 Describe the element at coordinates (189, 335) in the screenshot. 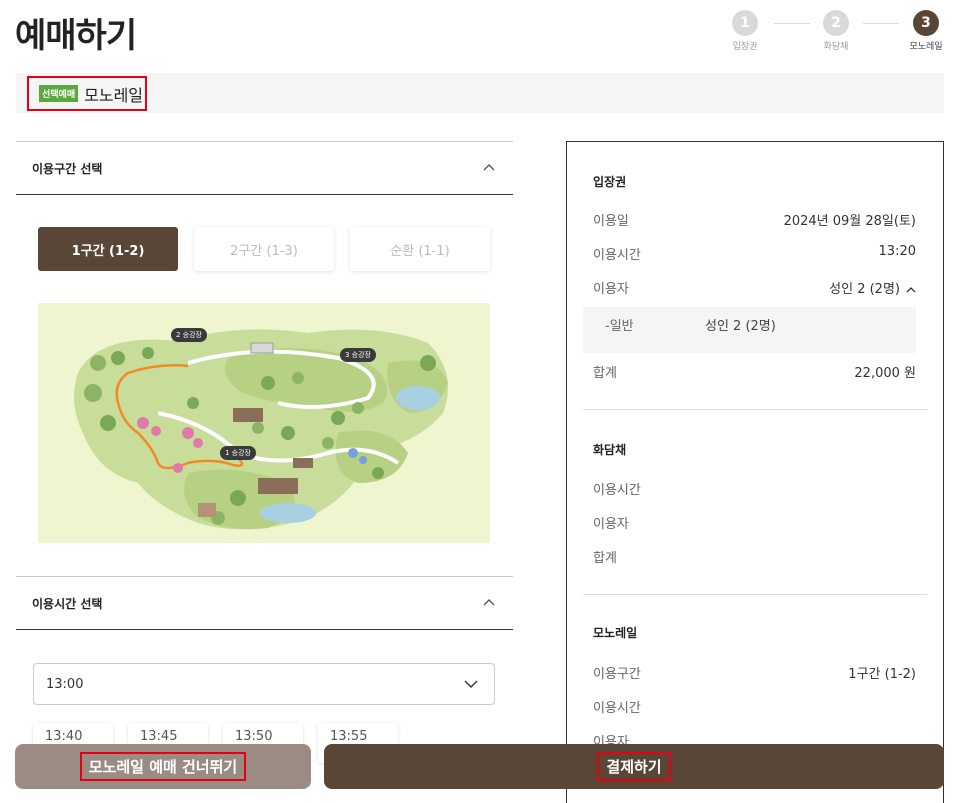

I see `station-marker-2: 2 승강장` at that location.